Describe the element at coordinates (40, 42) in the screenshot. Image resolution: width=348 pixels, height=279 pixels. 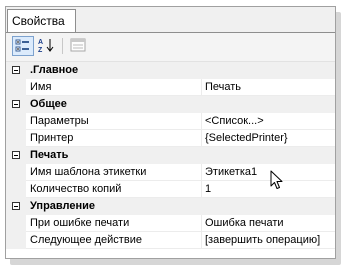
I see `svg-text: A` at that location.